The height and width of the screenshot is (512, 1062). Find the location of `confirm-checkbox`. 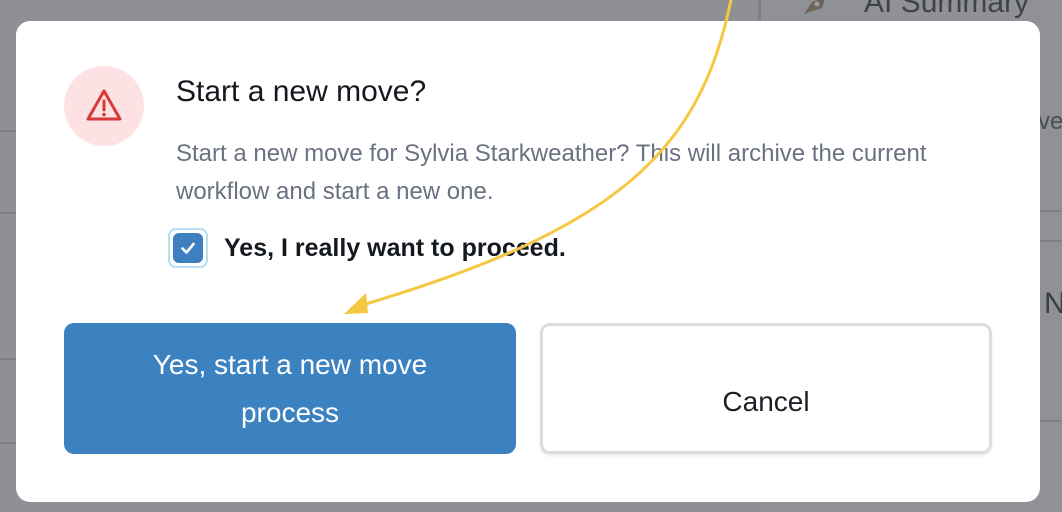

confirm-checkbox is located at coordinates (188, 248).